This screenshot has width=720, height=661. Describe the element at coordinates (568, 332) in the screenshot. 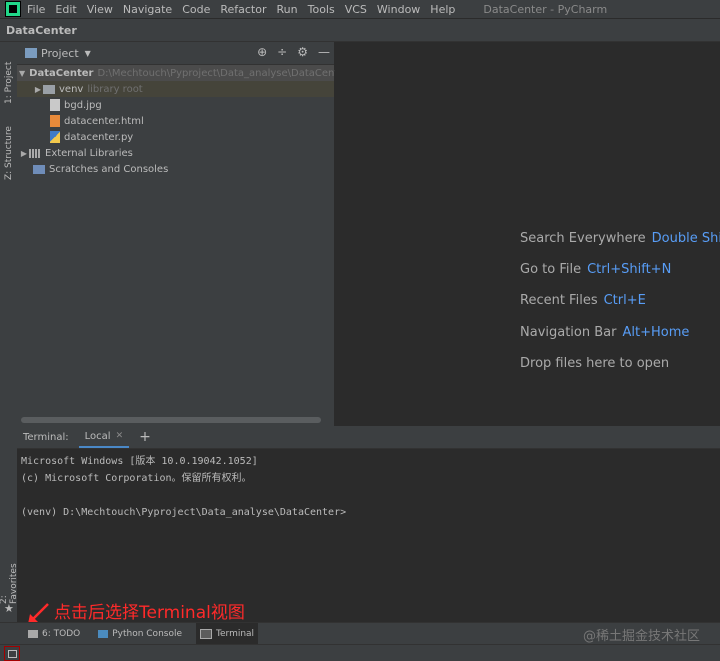

I see `hint-text: Navigation Bar` at that location.